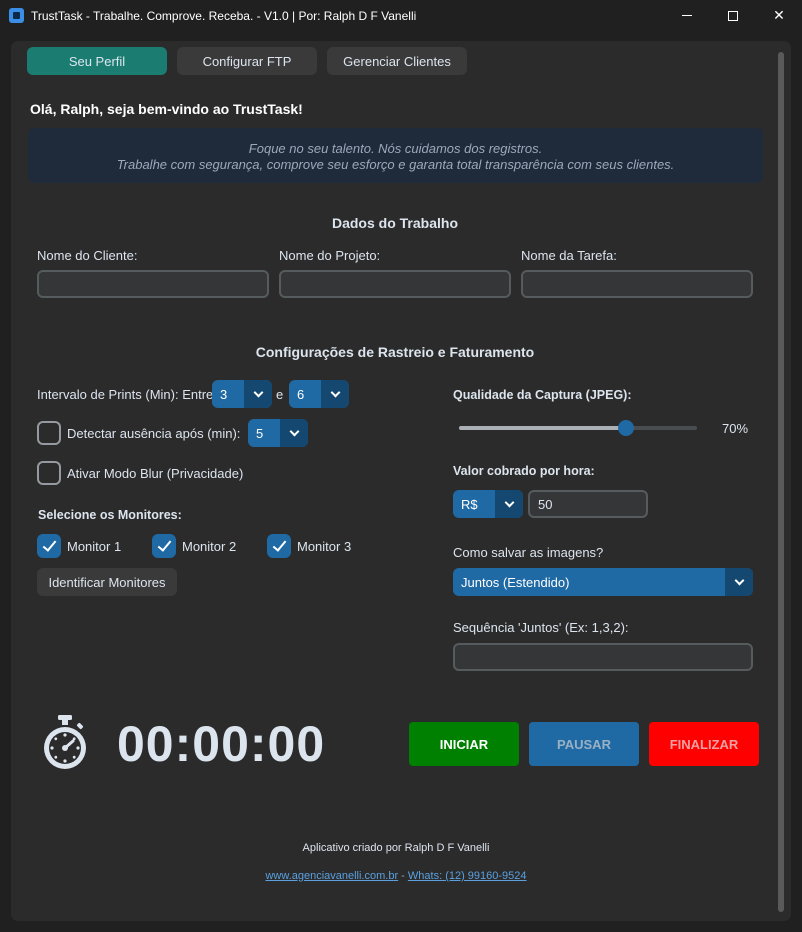 This screenshot has width=802, height=932. I want to click on client-input, so click(153, 284).